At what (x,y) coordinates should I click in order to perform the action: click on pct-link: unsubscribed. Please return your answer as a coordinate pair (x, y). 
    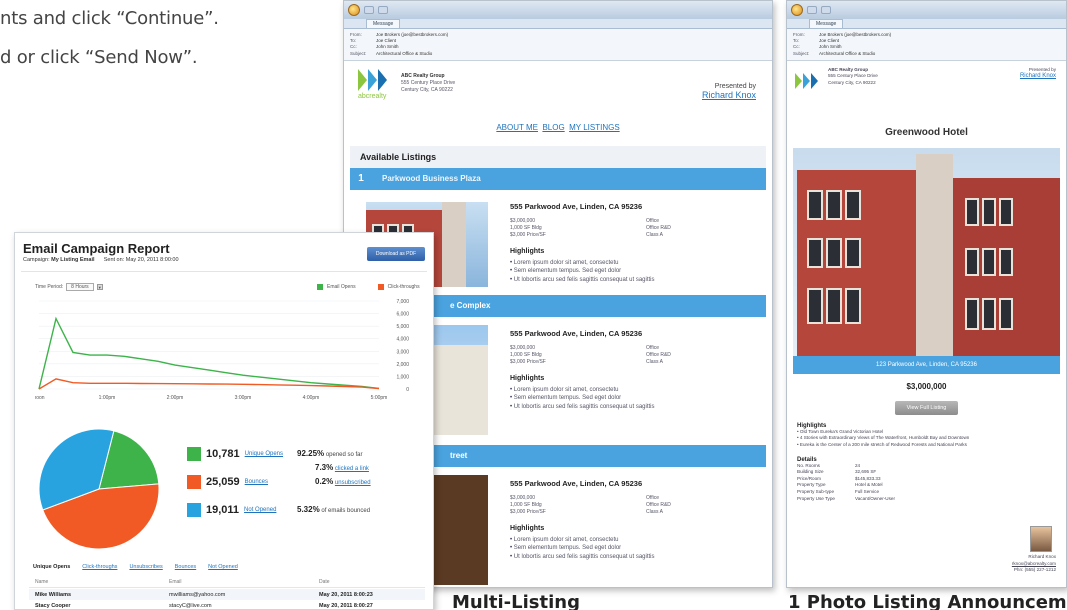
    Looking at the image, I should click on (353, 483).